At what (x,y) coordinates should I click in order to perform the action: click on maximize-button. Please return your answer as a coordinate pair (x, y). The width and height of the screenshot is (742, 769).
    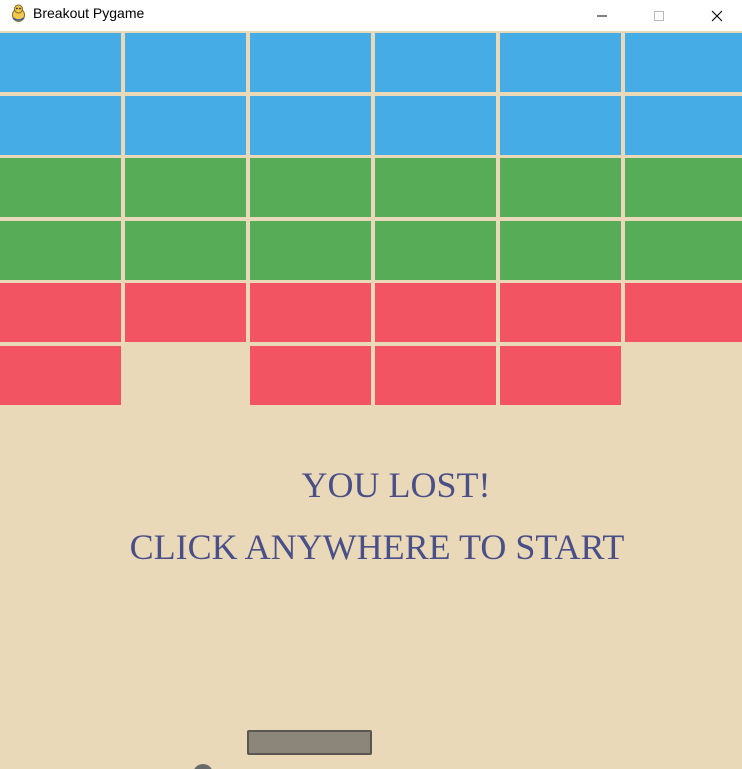
    Looking at the image, I should click on (659, 15).